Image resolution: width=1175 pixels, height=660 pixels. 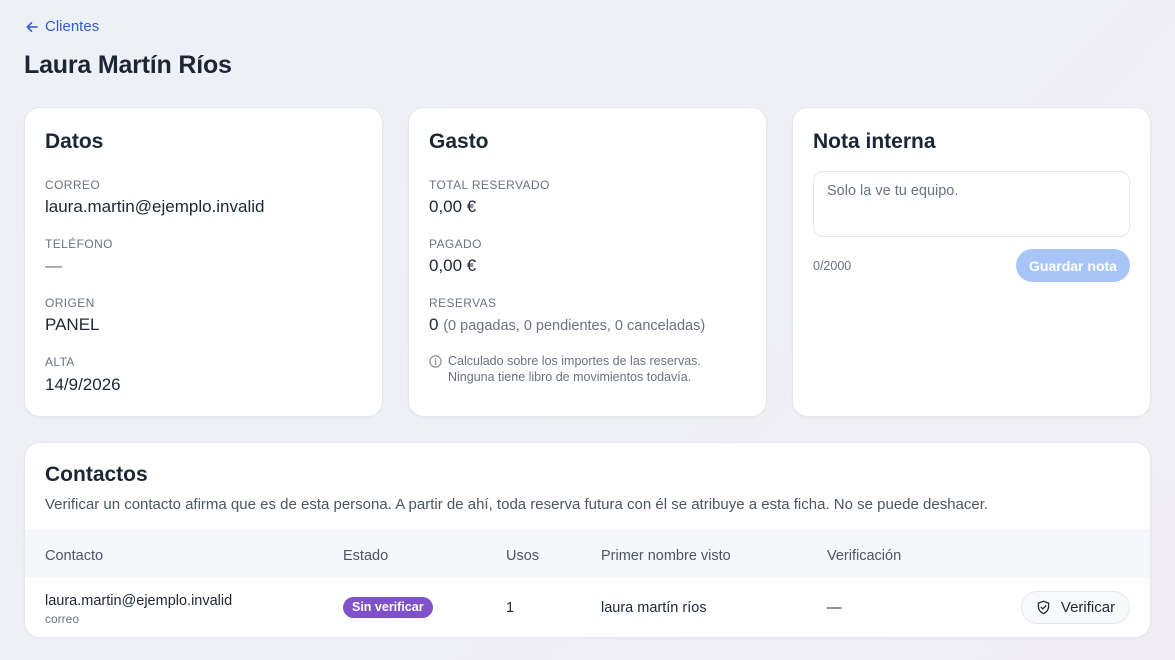 What do you see at coordinates (366, 556) in the screenshot?
I see `column-status: Estado` at bounding box center [366, 556].